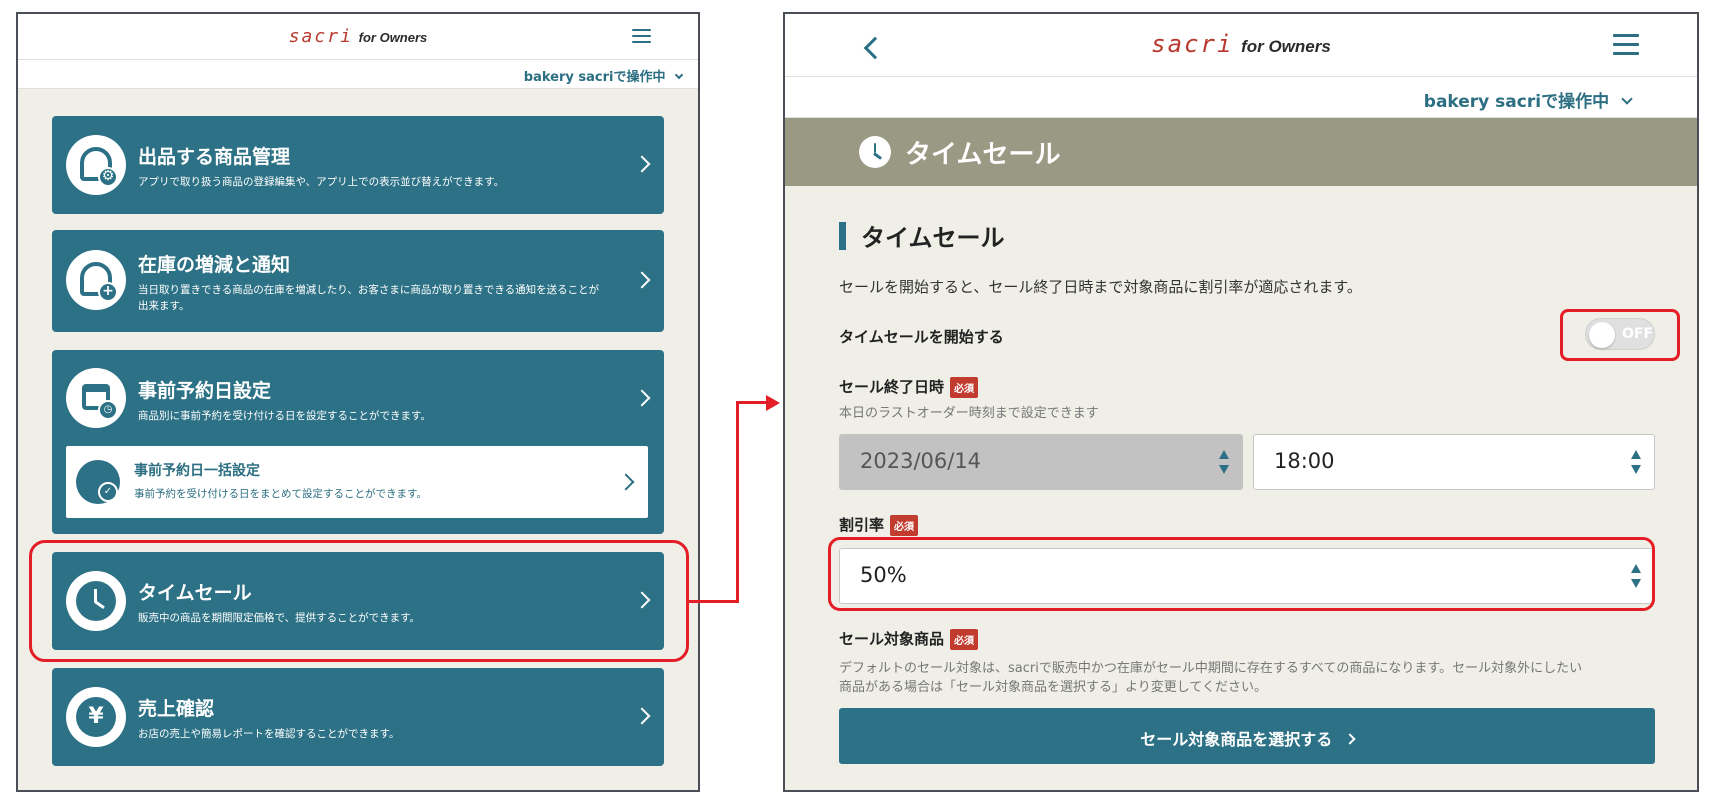  What do you see at coordinates (359, 601) in the screenshot?
I see `highlight-time-sale-card` at bounding box center [359, 601].